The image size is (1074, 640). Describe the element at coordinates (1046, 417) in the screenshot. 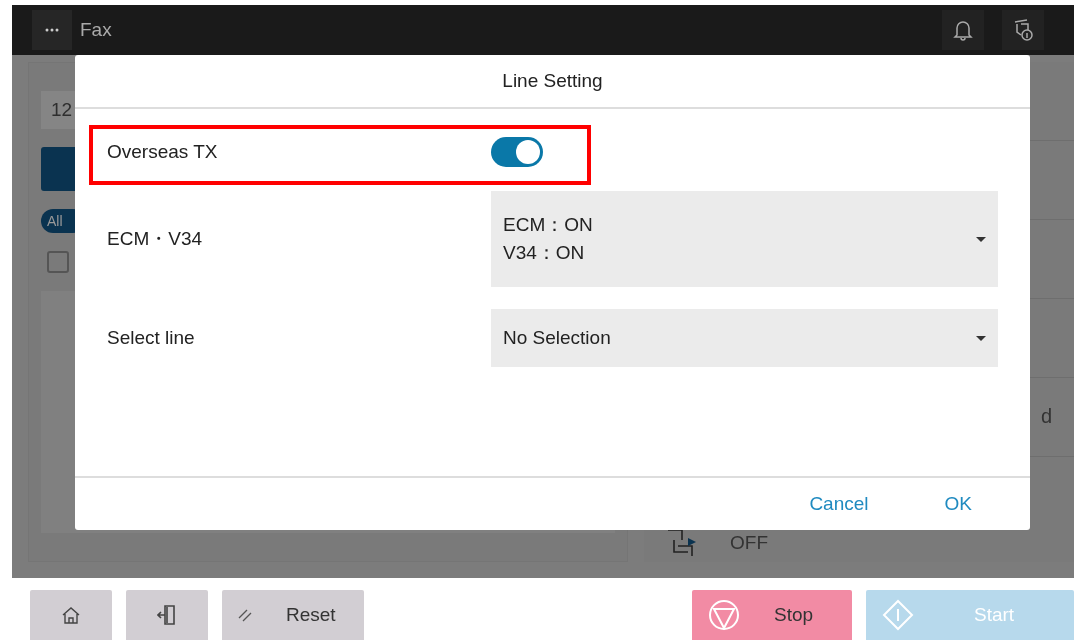

I see `setting-text: d` at that location.